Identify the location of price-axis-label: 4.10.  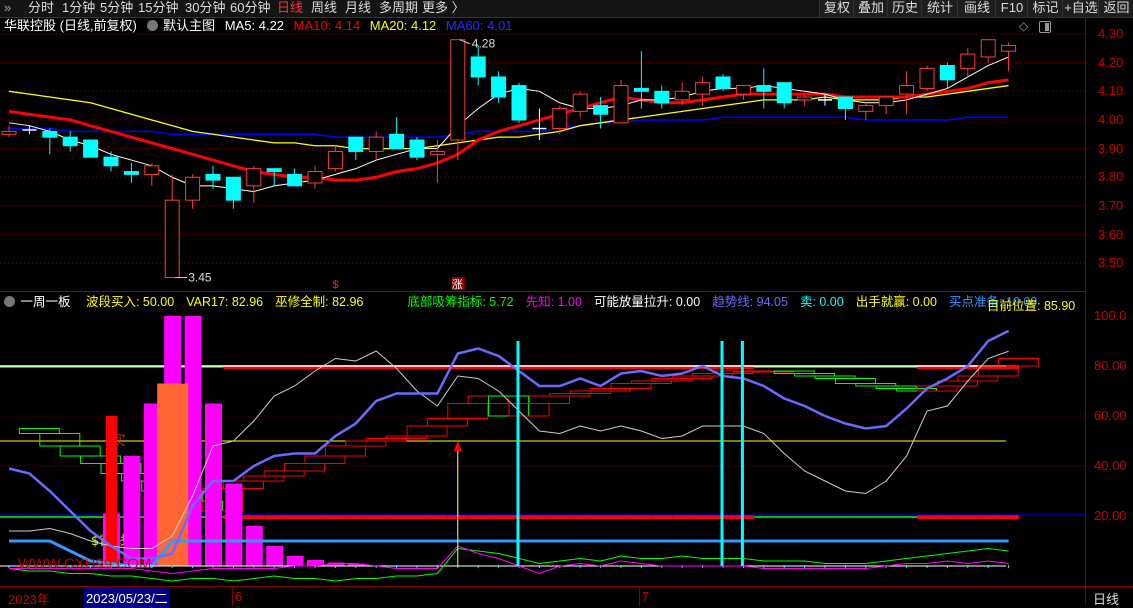
(1111, 91).